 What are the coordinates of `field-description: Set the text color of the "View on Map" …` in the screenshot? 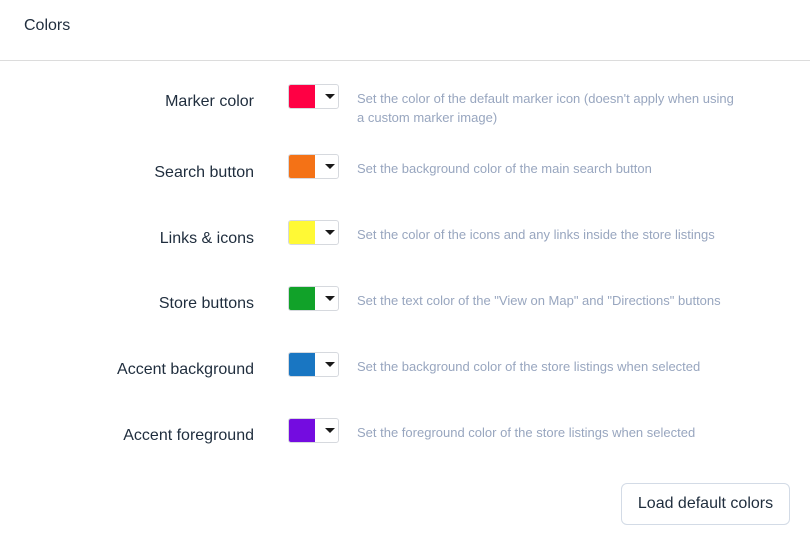 It's located at (539, 300).